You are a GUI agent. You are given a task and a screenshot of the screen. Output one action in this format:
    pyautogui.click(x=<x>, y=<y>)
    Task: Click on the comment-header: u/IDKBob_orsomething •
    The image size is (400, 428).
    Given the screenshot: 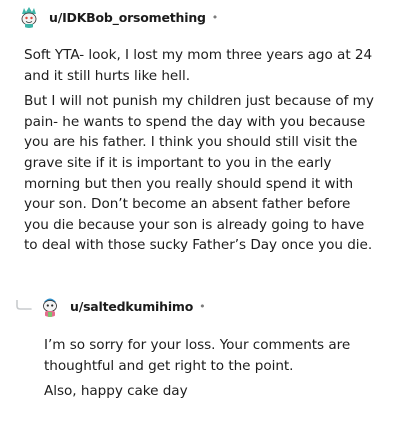 What is the action you would take?
    pyautogui.click(x=118, y=17)
    